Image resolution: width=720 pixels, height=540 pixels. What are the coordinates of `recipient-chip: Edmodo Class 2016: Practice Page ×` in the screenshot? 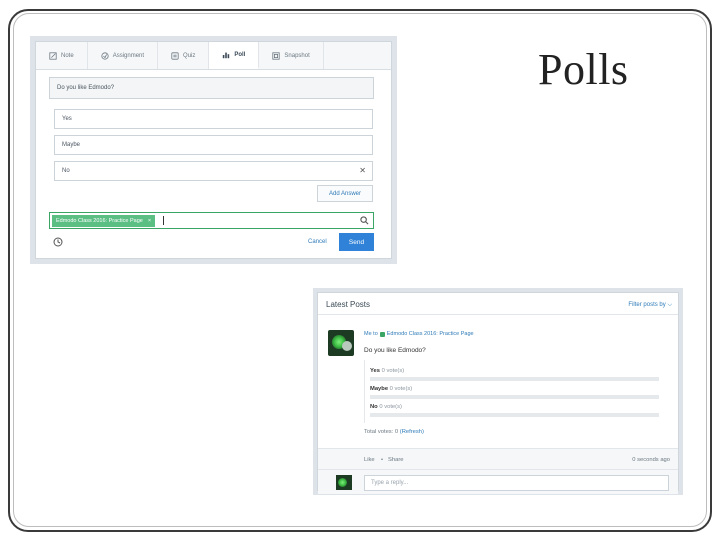 It's located at (104, 220).